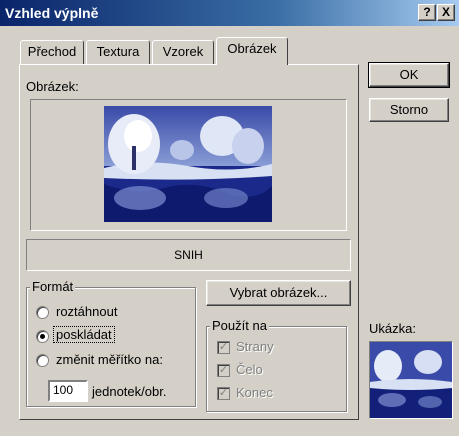  Describe the element at coordinates (87, 311) in the screenshot. I see `stretch-radio-label: roztáhnout` at that location.